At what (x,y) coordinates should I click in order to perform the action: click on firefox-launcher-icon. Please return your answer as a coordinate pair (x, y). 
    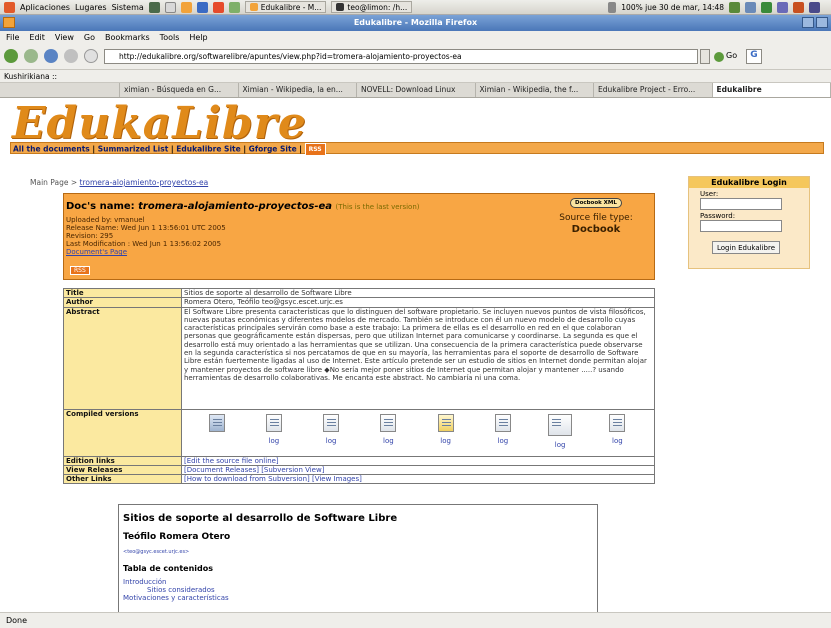
    Looking at the image, I should click on (186, 7).